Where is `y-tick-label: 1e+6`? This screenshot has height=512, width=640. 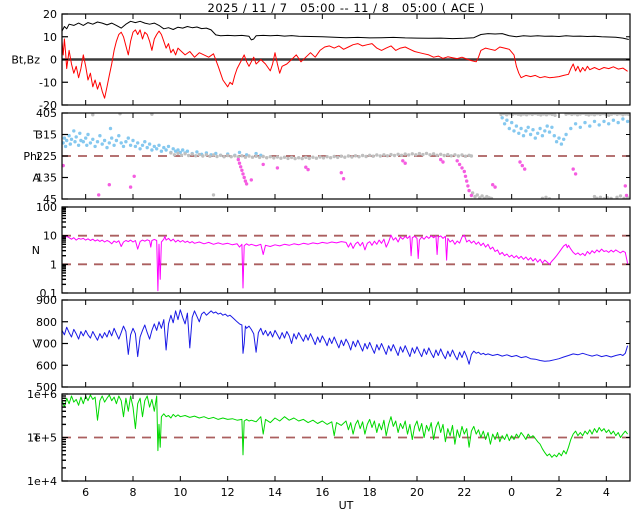
y-tick-label: 1e+6 is located at coordinates (42, 394).